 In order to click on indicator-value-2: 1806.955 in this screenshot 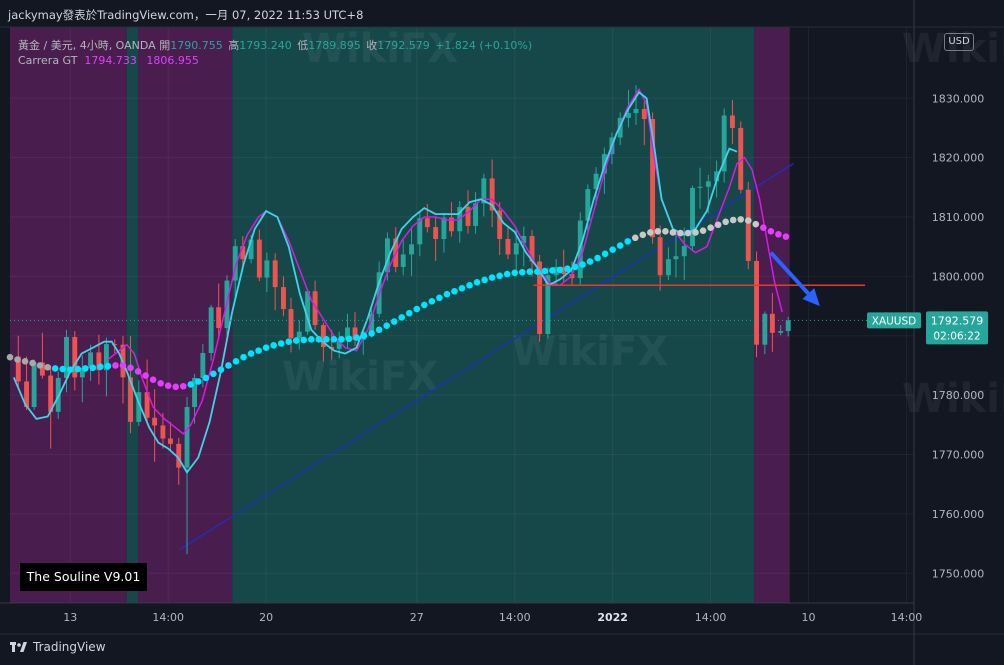, I will do `click(172, 60)`.